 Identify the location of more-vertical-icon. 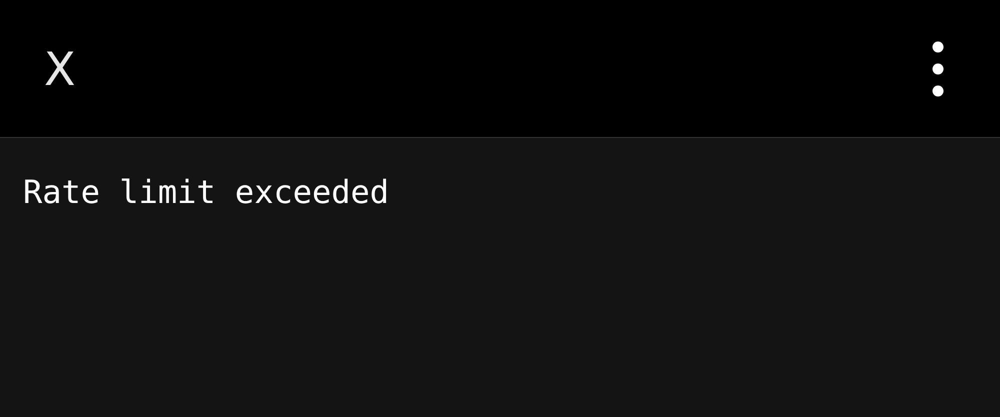
(938, 68).